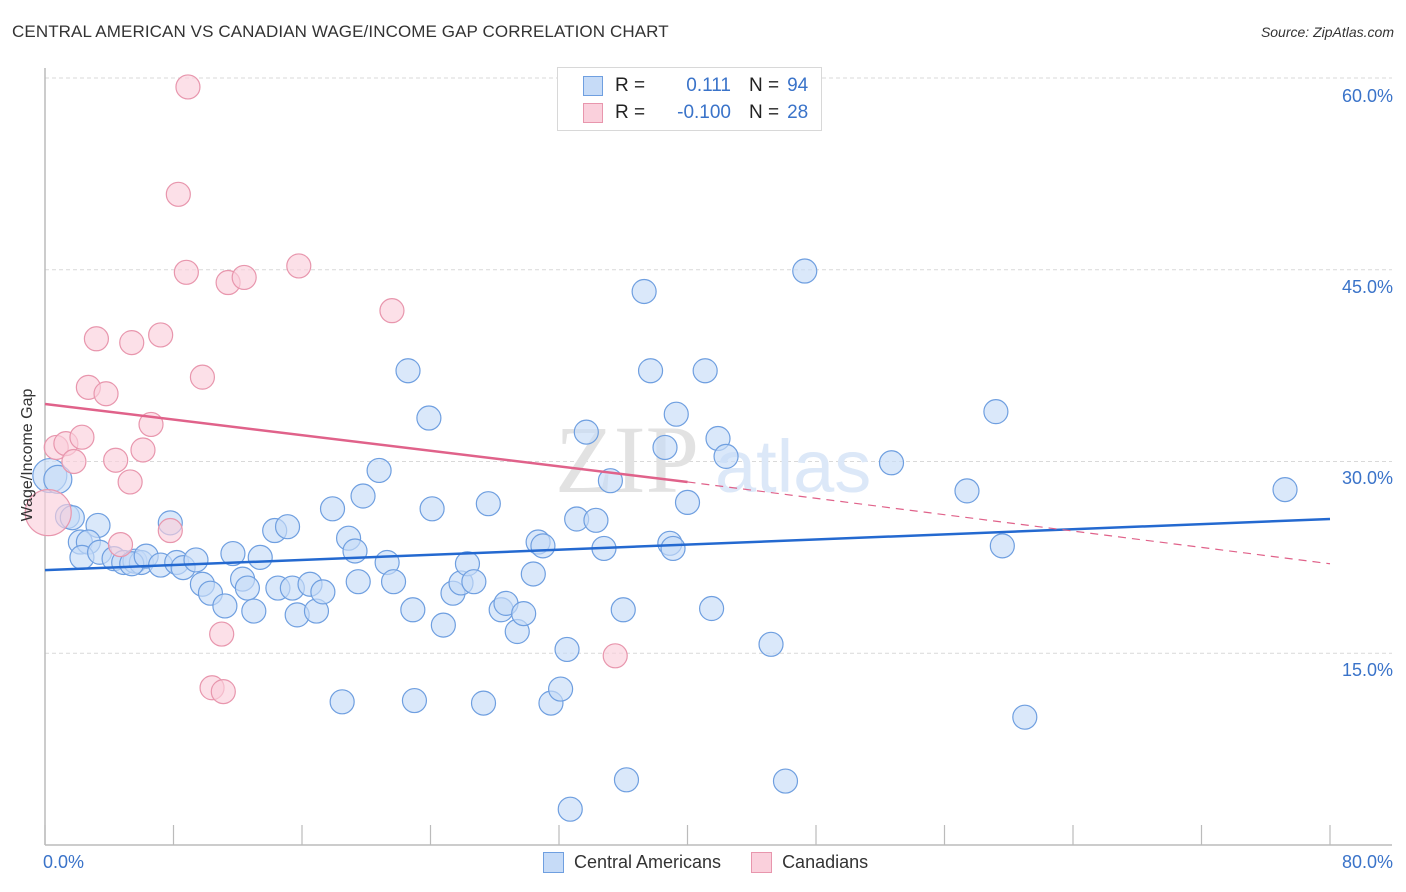 The height and width of the screenshot is (892, 1406). What do you see at coordinates (825, 862) in the screenshot?
I see `legend-label: Canadians` at bounding box center [825, 862].